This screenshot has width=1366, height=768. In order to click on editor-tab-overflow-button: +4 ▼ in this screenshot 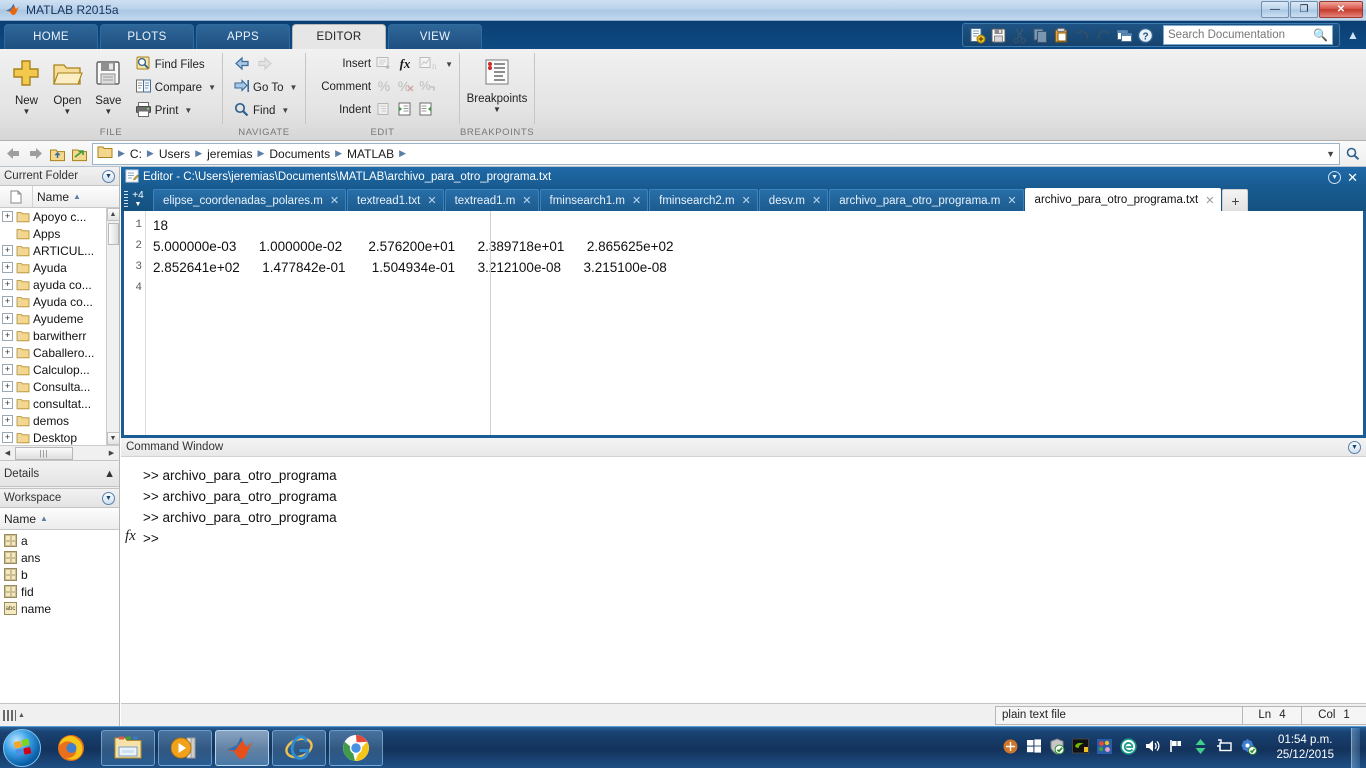, I will do `click(138, 199)`.